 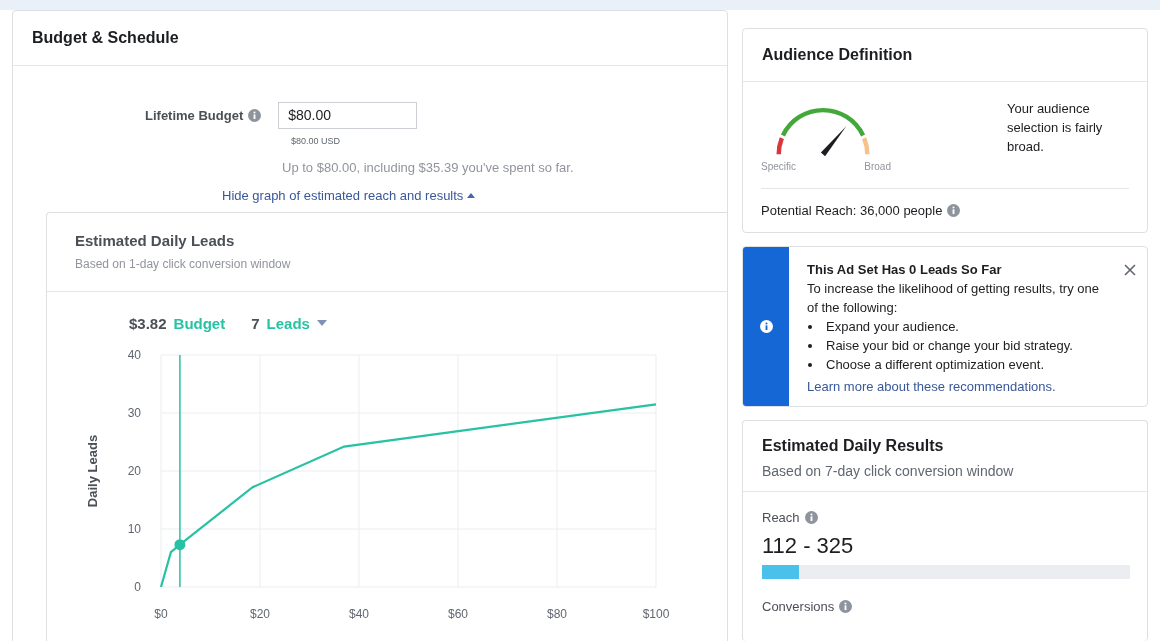 I want to click on learn-more-link: Learn more about these recommendations., so click(x=931, y=386).